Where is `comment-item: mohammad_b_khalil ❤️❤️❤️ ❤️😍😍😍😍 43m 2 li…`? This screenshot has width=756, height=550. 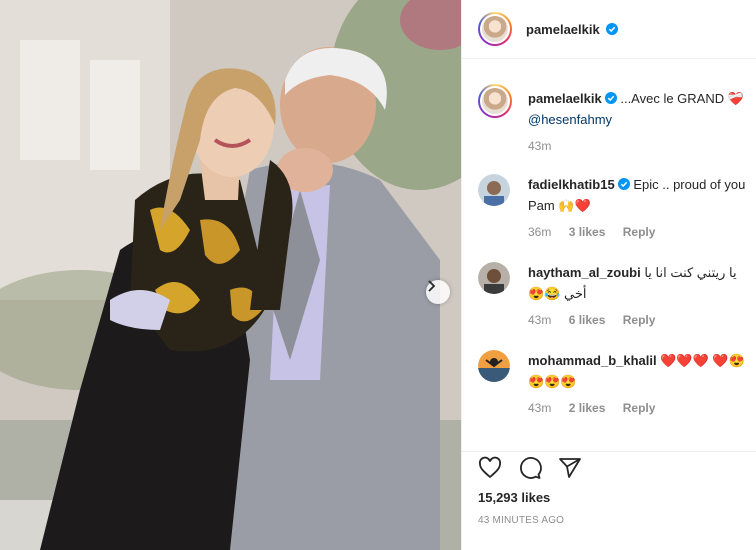
comment-item: mohammad_b_khalil ❤️❤️❤️ ❤️😍😍😍😍 43m 2 li… is located at coordinates (615, 394).